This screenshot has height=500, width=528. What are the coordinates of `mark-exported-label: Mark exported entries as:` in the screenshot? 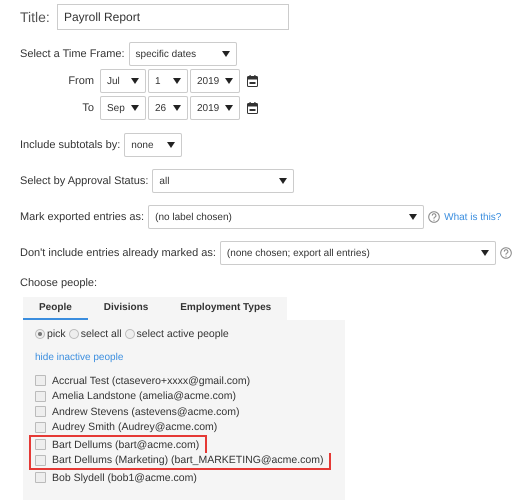 It's located at (82, 217).